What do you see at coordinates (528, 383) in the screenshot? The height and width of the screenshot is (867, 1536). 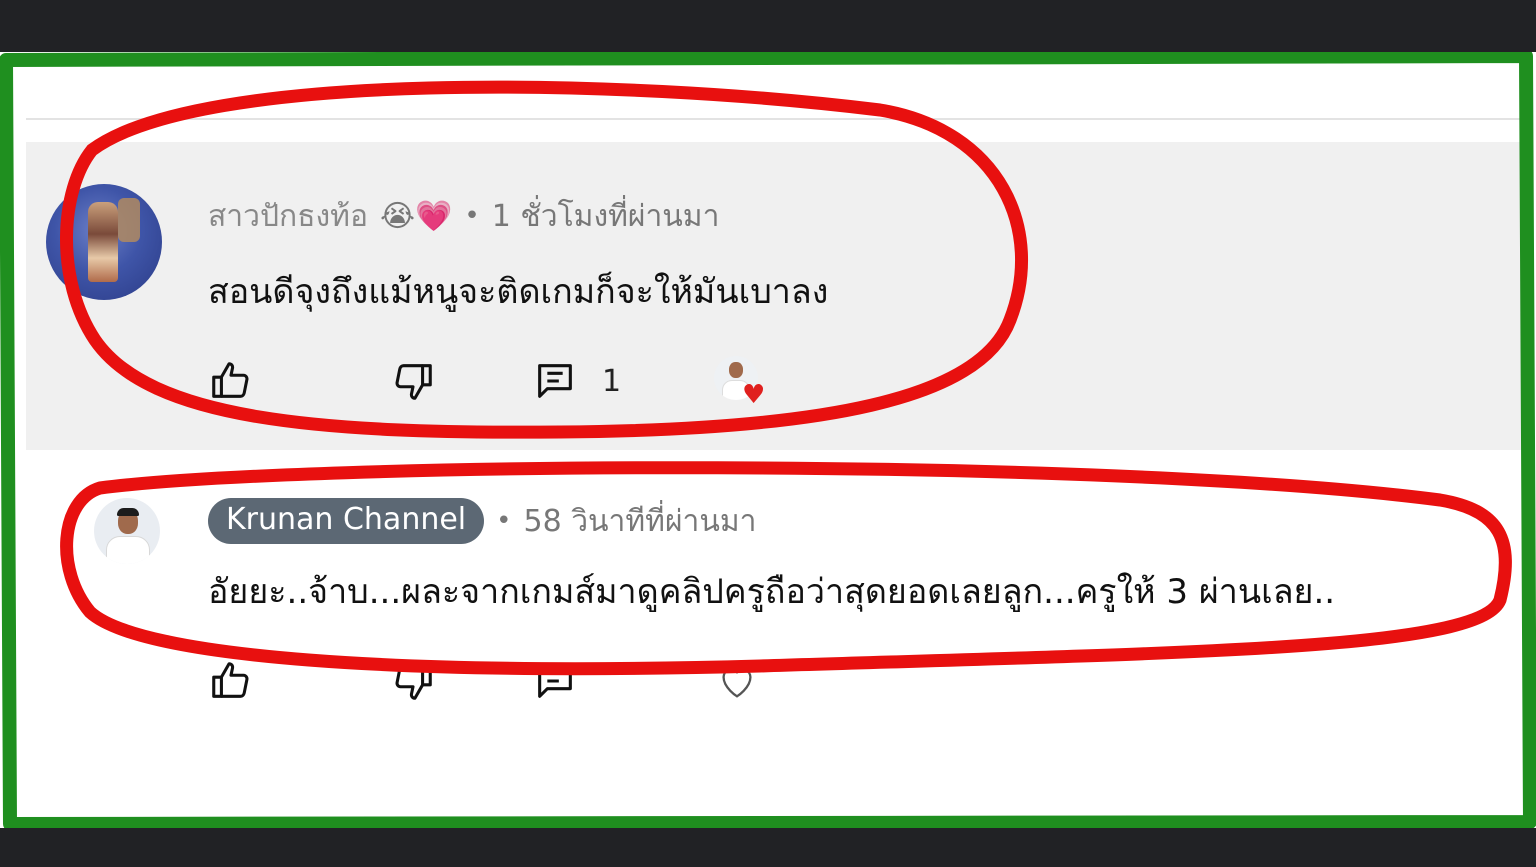 I see `comment-actions: 1 ♥` at bounding box center [528, 383].